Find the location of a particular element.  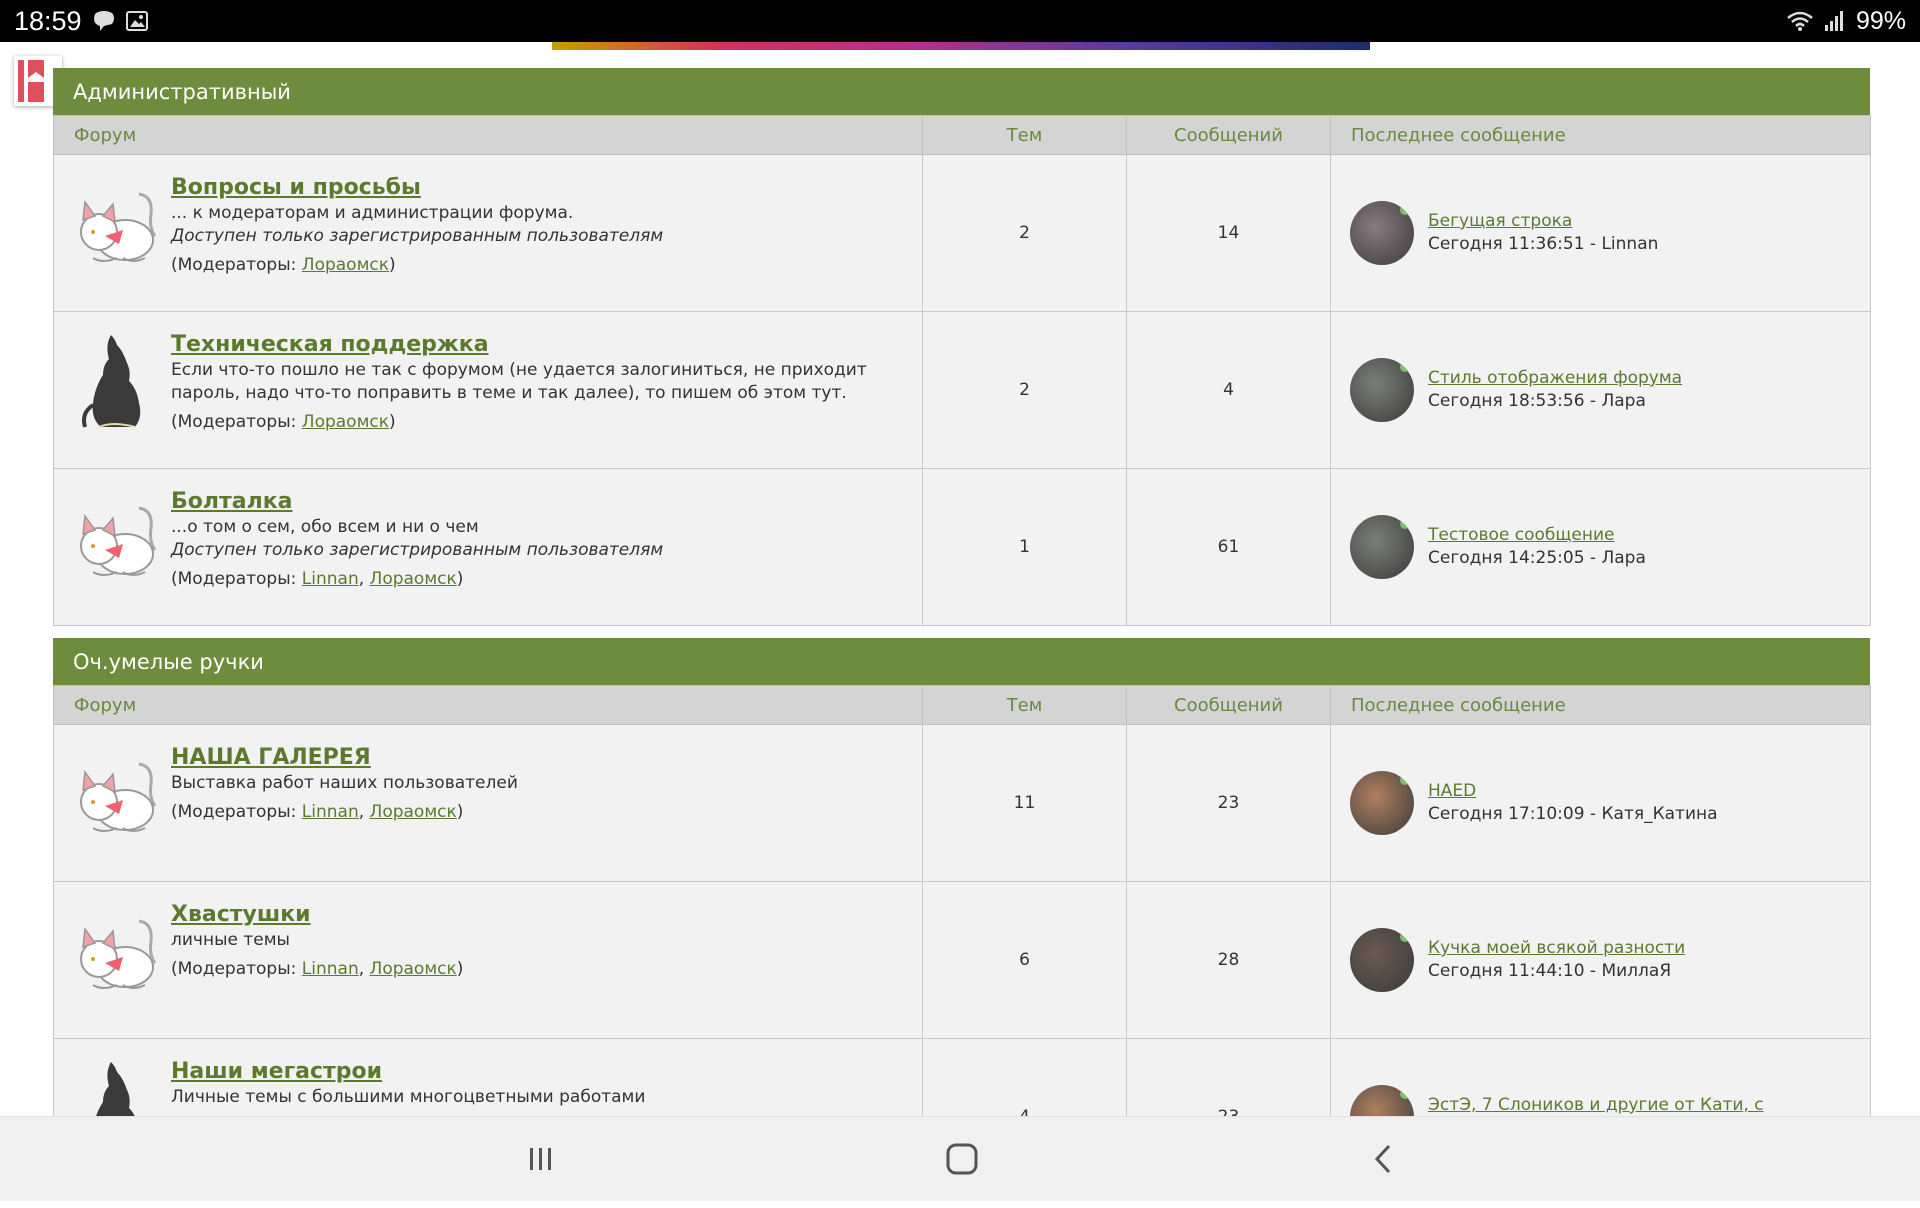

last-post-link: Стиль отображения форума is located at coordinates (1555, 378).